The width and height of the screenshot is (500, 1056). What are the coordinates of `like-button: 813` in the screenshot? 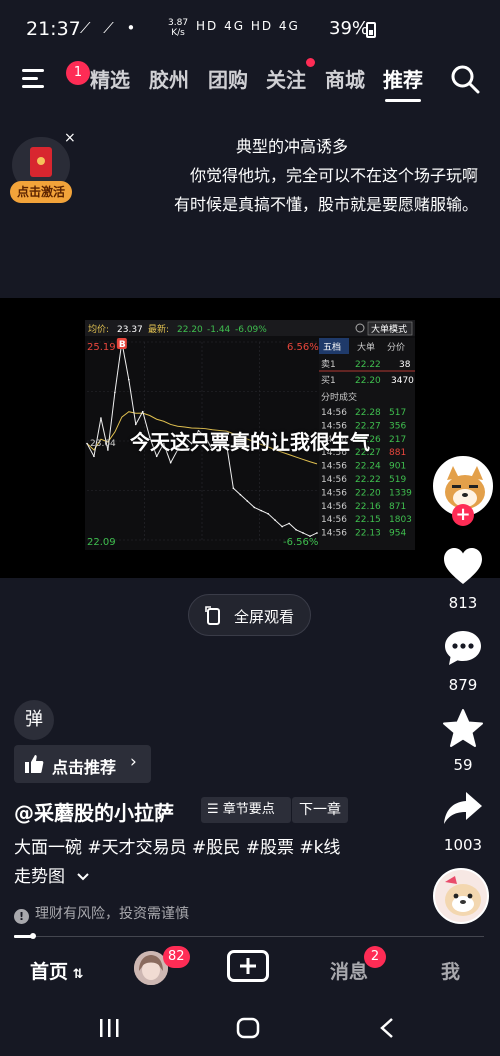 It's located at (463, 579).